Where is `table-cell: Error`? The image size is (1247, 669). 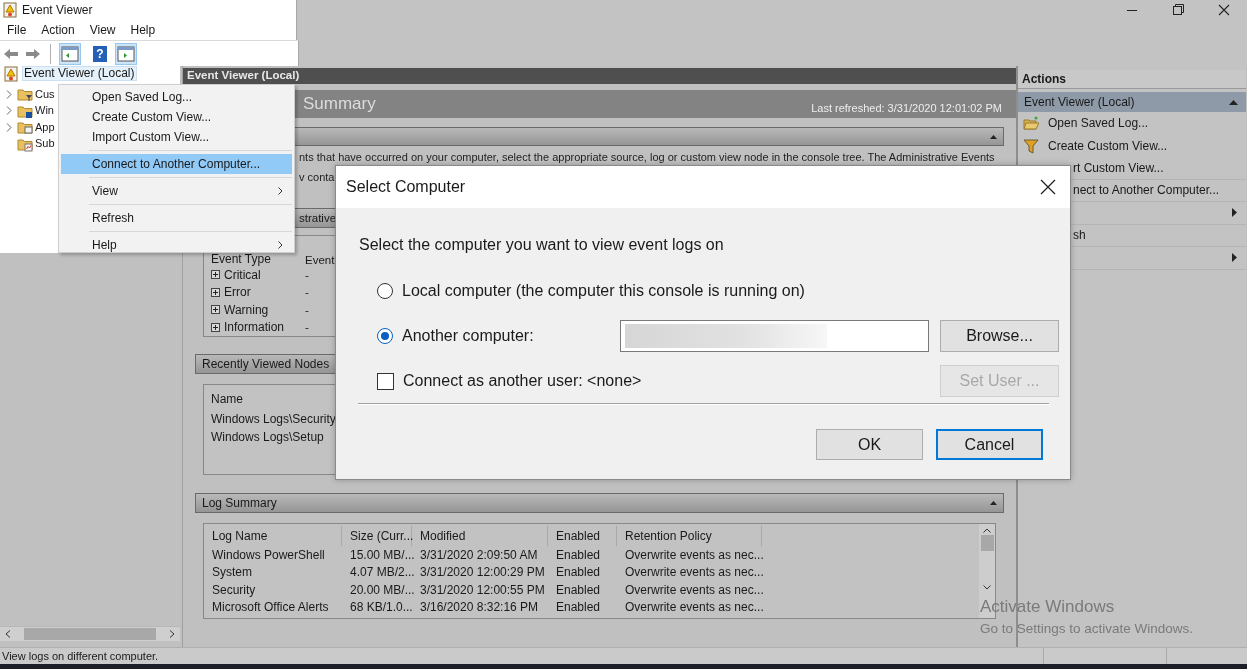
table-cell: Error is located at coordinates (237, 292).